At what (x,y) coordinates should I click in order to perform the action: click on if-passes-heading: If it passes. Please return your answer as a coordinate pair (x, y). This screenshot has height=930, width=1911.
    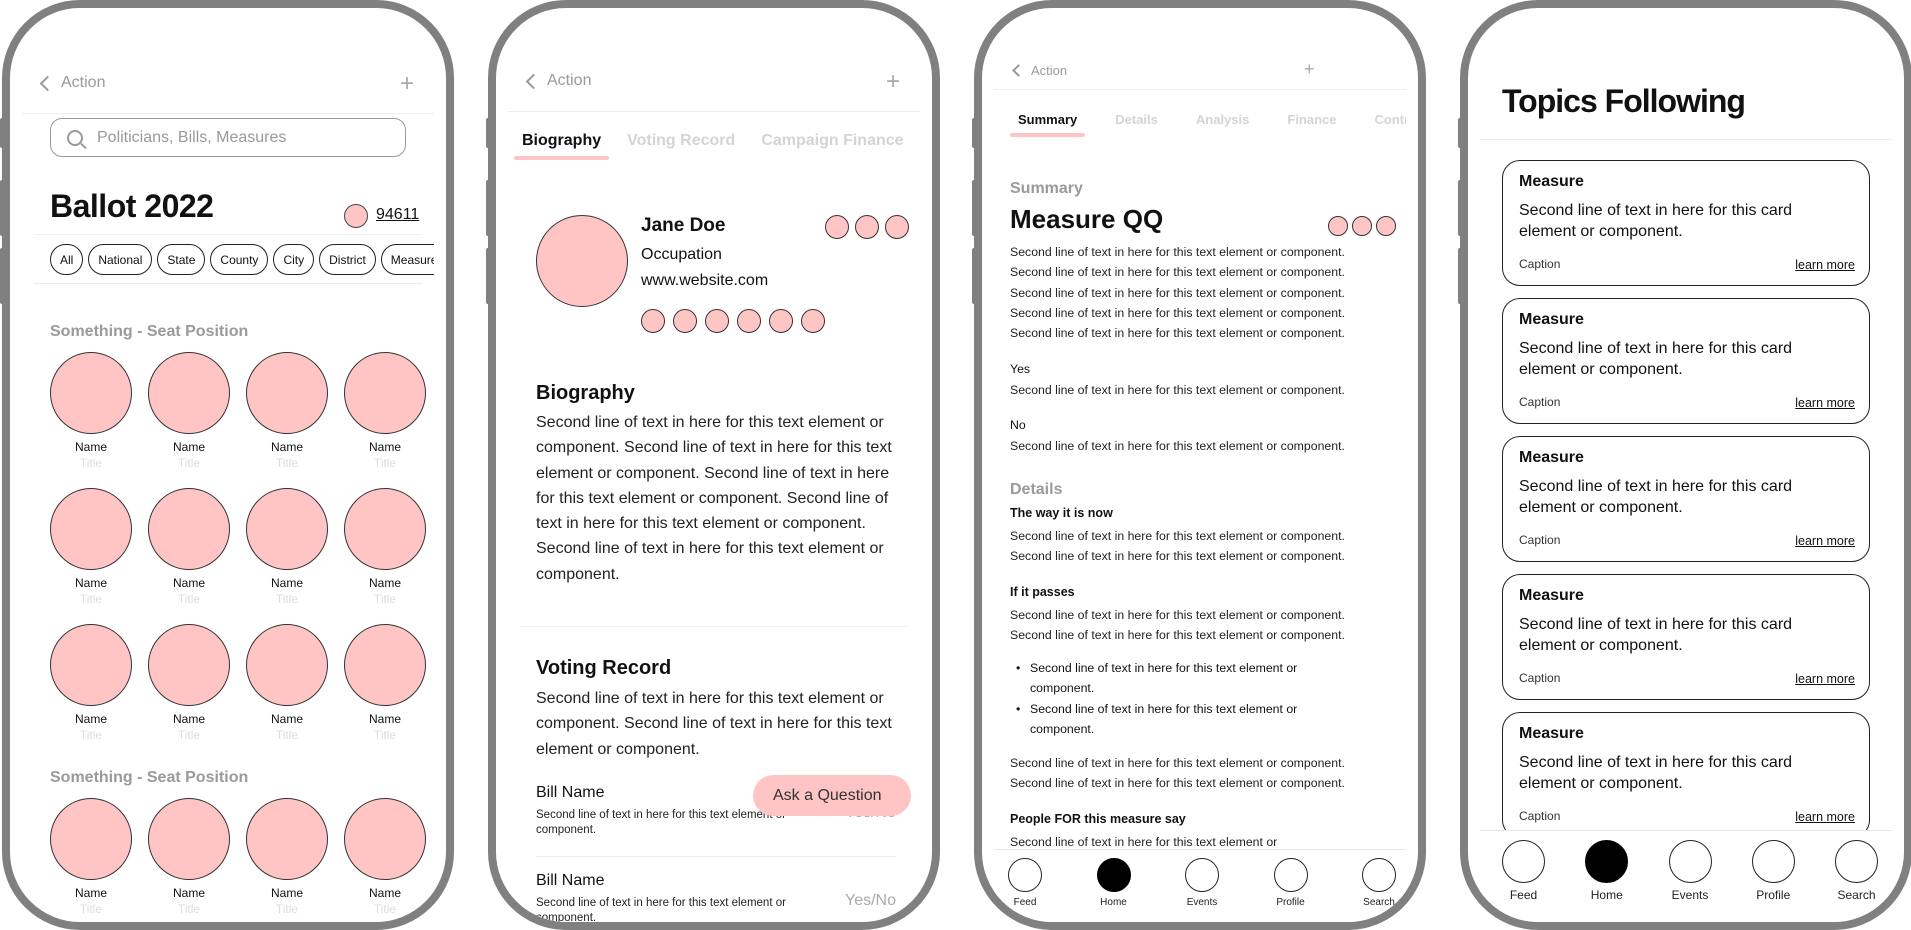
    Looking at the image, I should click on (1042, 592).